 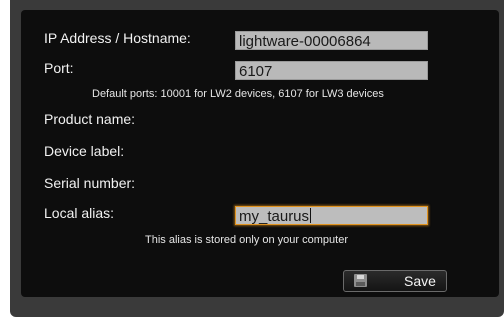 I want to click on product-name-label: Product name:, so click(x=90, y=119).